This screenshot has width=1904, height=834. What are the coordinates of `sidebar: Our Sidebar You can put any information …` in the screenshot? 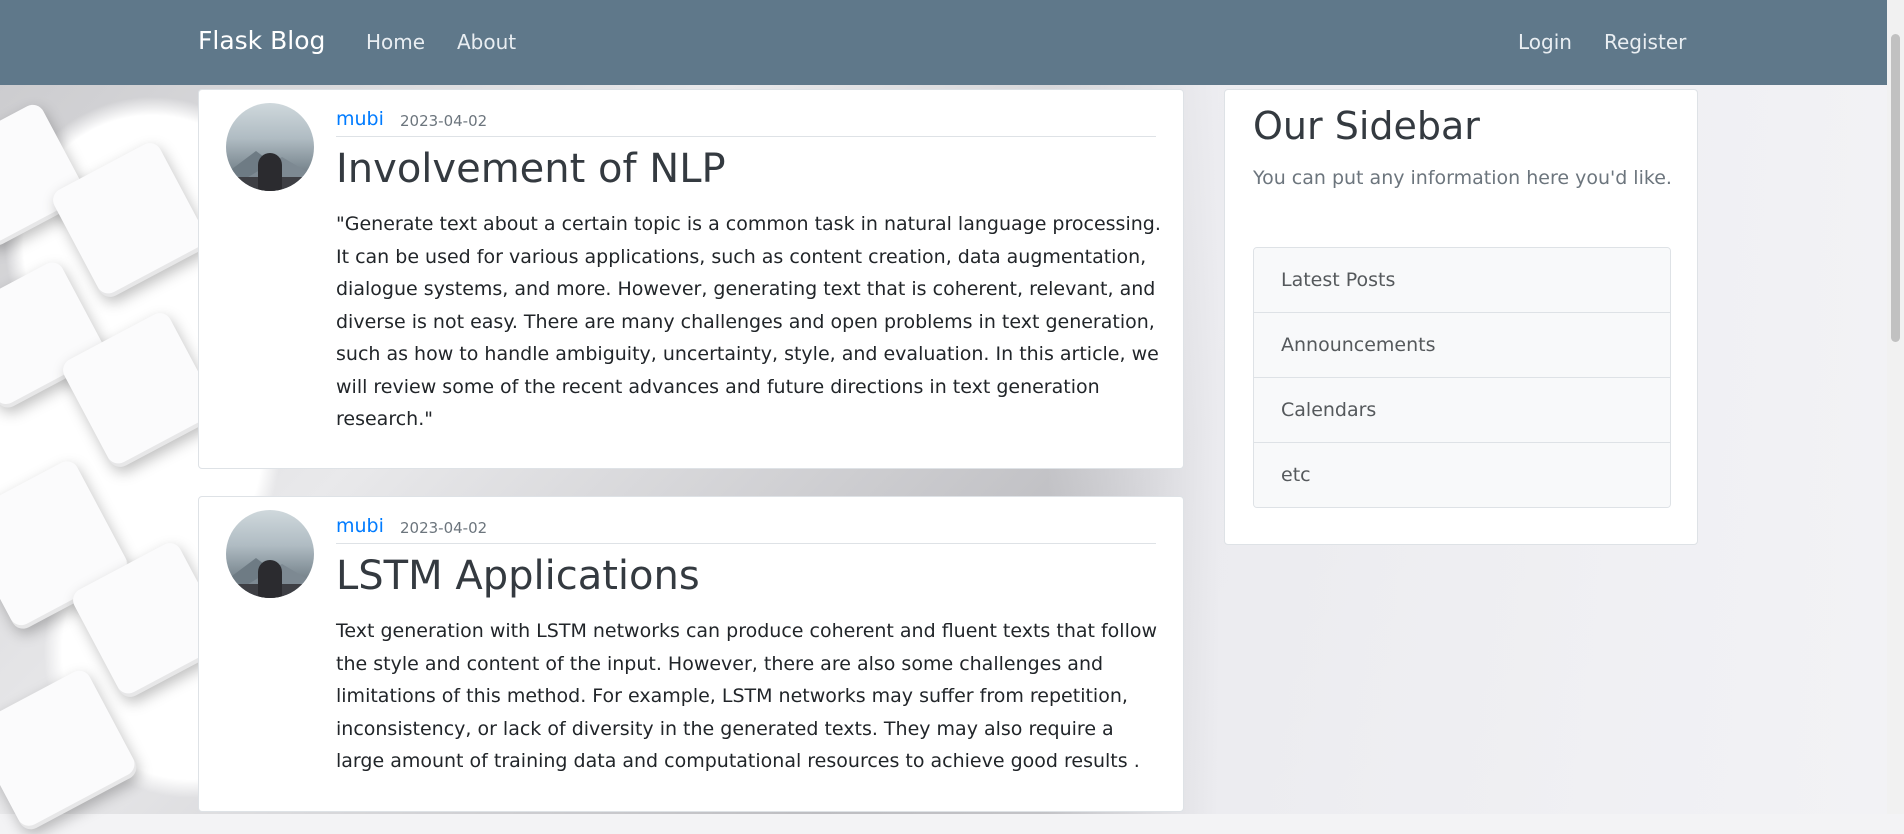 It's located at (1461, 317).